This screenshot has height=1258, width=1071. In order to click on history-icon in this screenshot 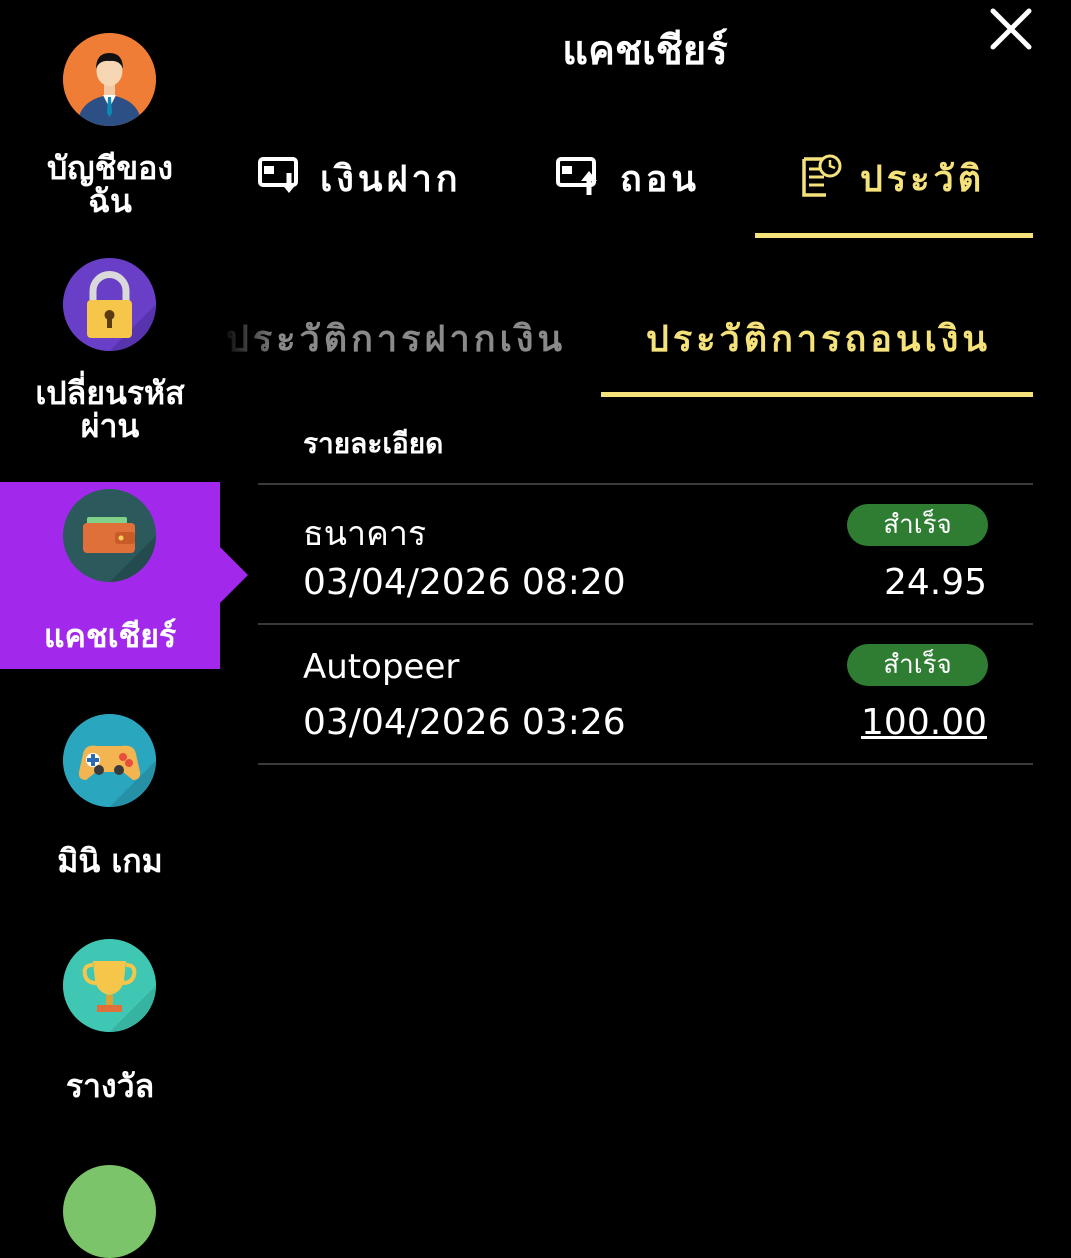, I will do `click(821, 178)`.